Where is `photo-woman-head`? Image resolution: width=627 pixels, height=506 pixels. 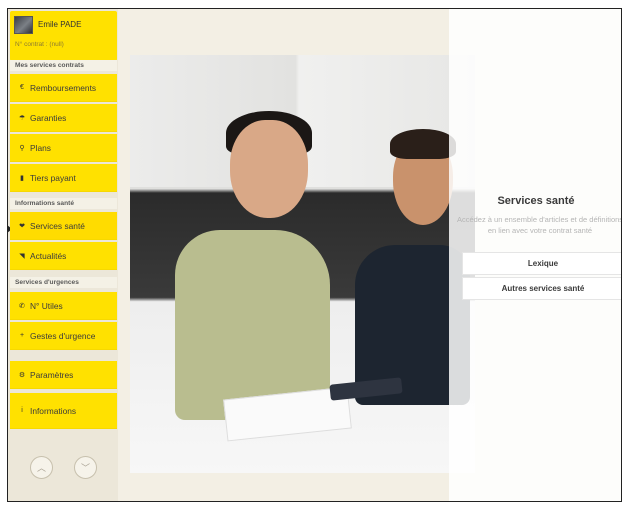 photo-woman-head is located at coordinates (269, 169).